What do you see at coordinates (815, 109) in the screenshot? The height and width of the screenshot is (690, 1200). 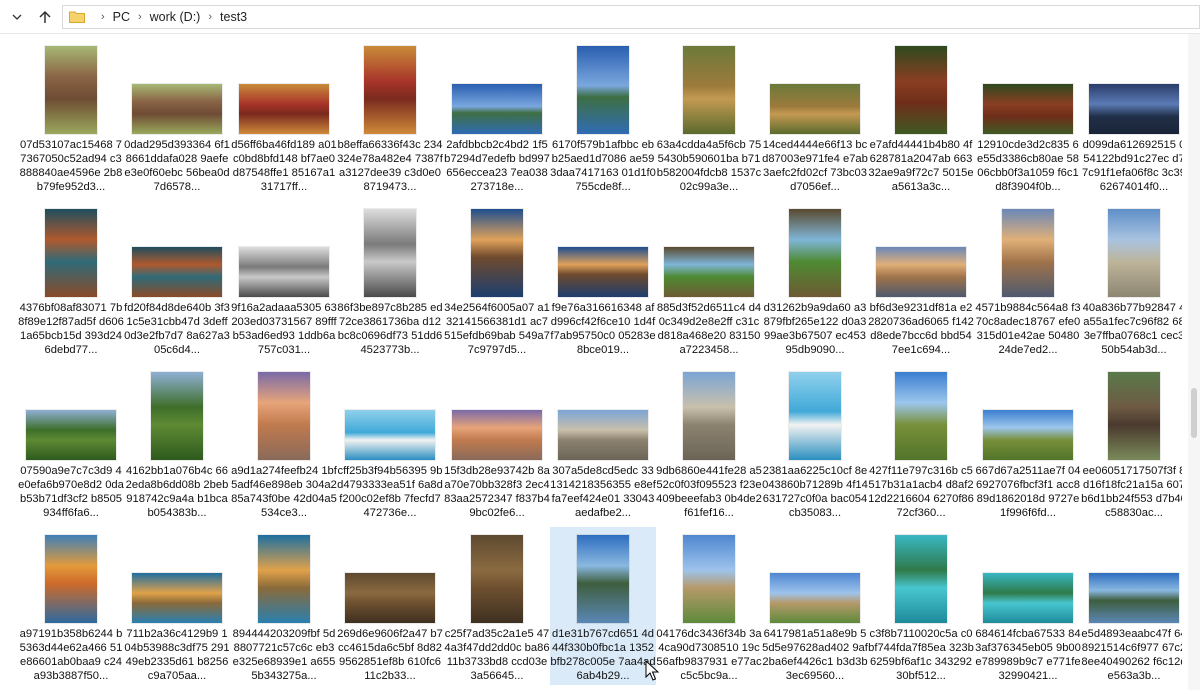 I see `cheetah-thumbnail` at bounding box center [815, 109].